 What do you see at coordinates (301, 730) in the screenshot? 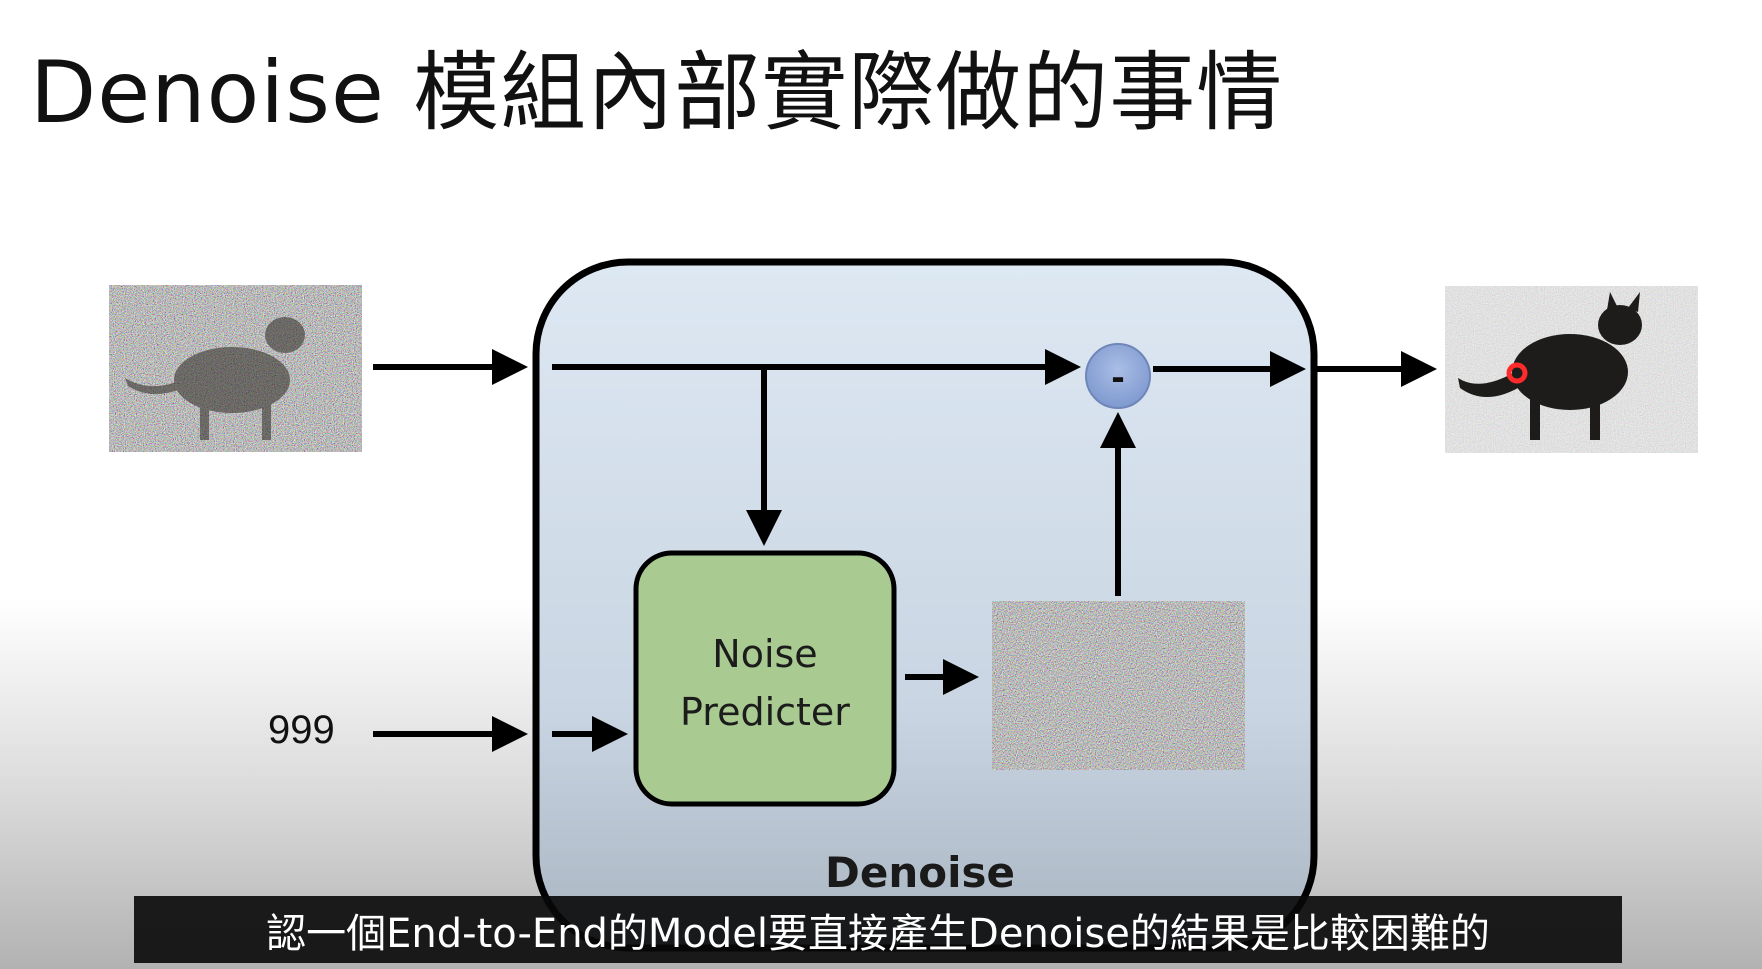
I see `step-input-label: 999` at bounding box center [301, 730].